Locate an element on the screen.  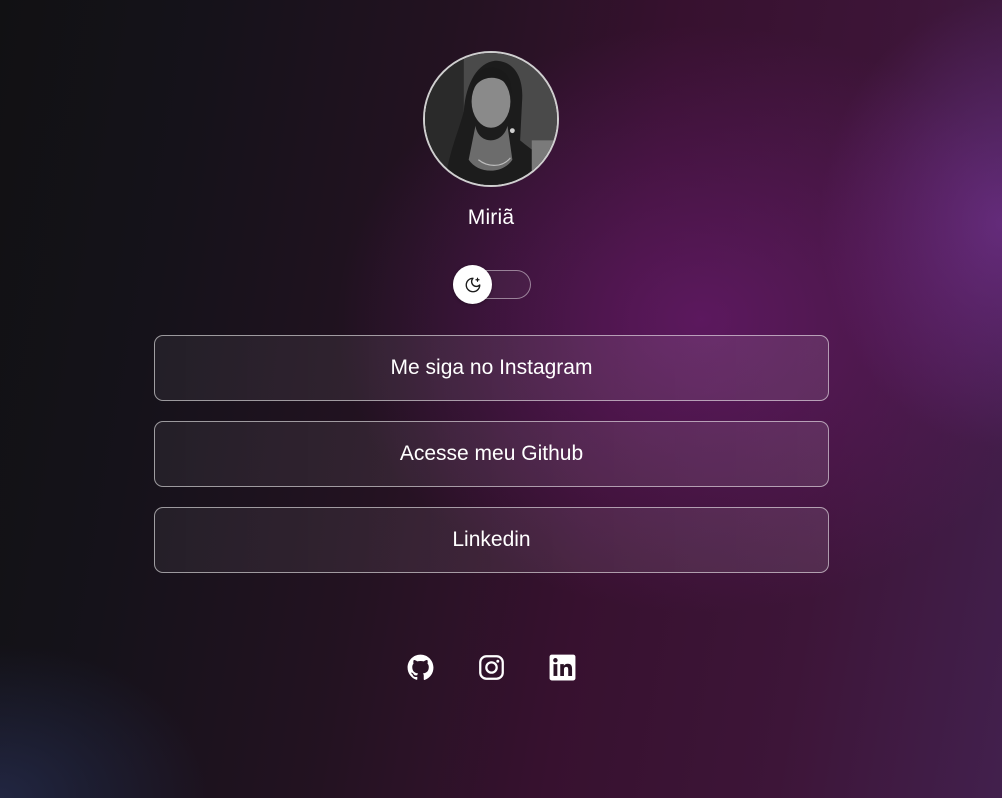
theme-toggle is located at coordinates (492, 284).